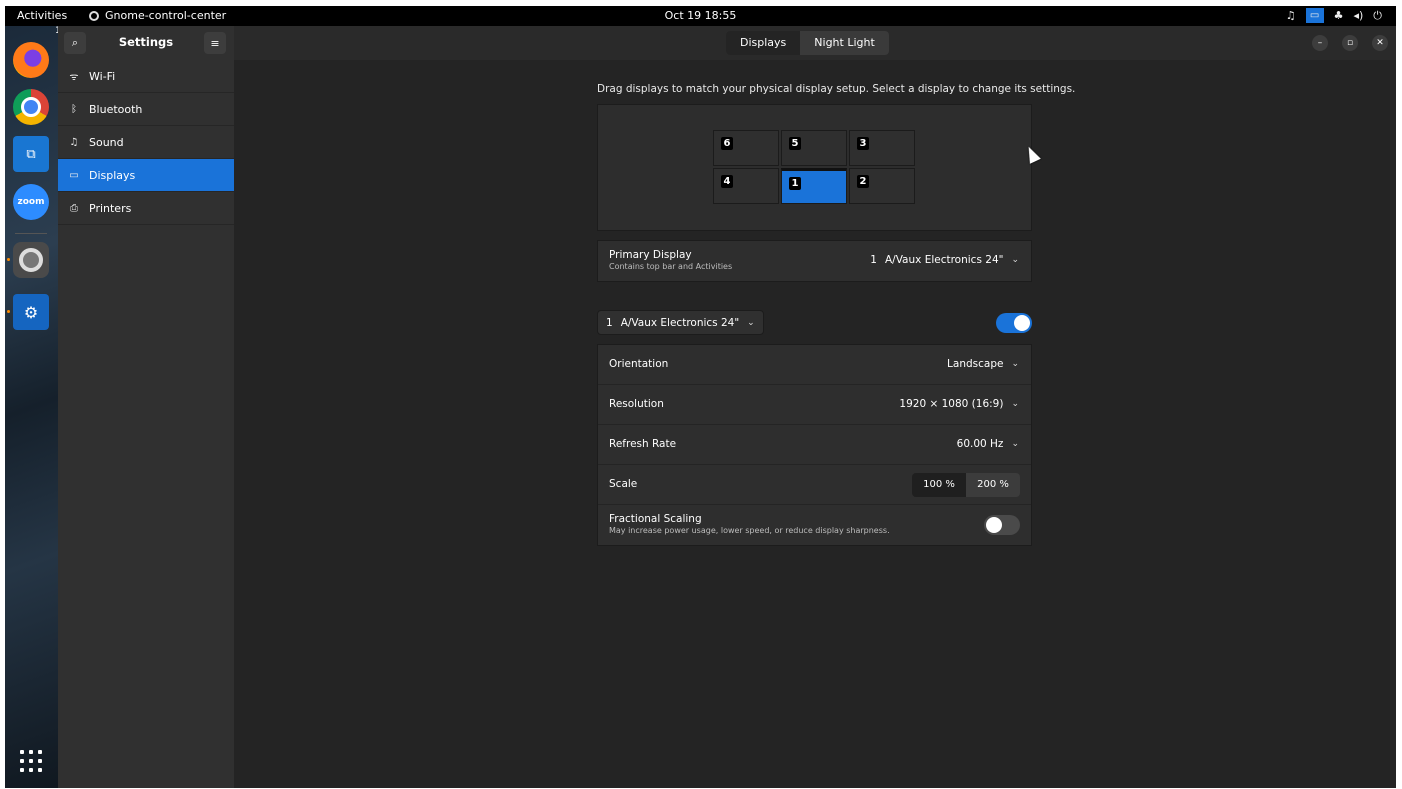 The image size is (1402, 789). Describe the element at coordinates (8, 259) in the screenshot. I see `running-indicator` at that location.